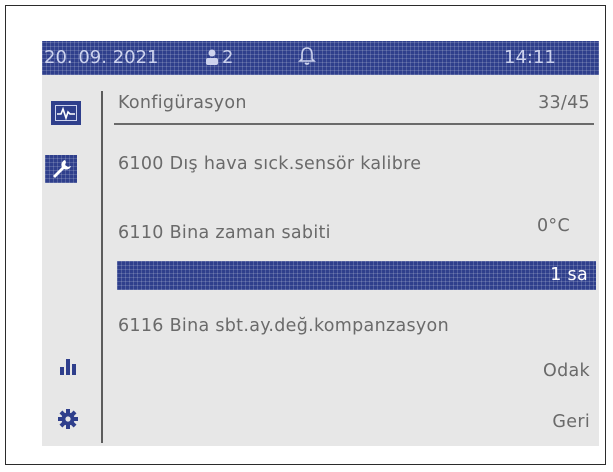 This screenshot has width=613, height=472. What do you see at coordinates (182, 103) in the screenshot?
I see `page-title: Konfigürasyon` at bounding box center [182, 103].